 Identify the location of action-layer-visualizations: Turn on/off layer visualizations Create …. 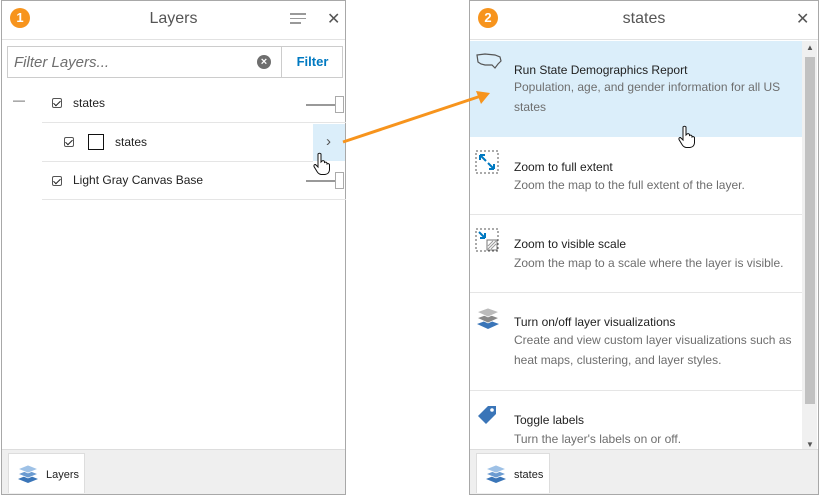
(636, 342).